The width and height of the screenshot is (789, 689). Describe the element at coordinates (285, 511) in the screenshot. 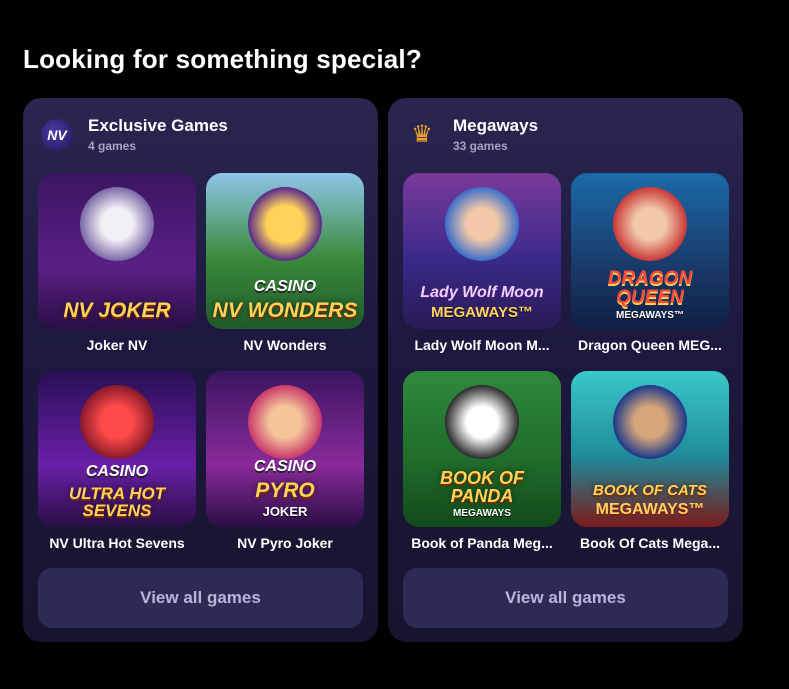

I see `thumbnail-subtitle: JOKER` at that location.